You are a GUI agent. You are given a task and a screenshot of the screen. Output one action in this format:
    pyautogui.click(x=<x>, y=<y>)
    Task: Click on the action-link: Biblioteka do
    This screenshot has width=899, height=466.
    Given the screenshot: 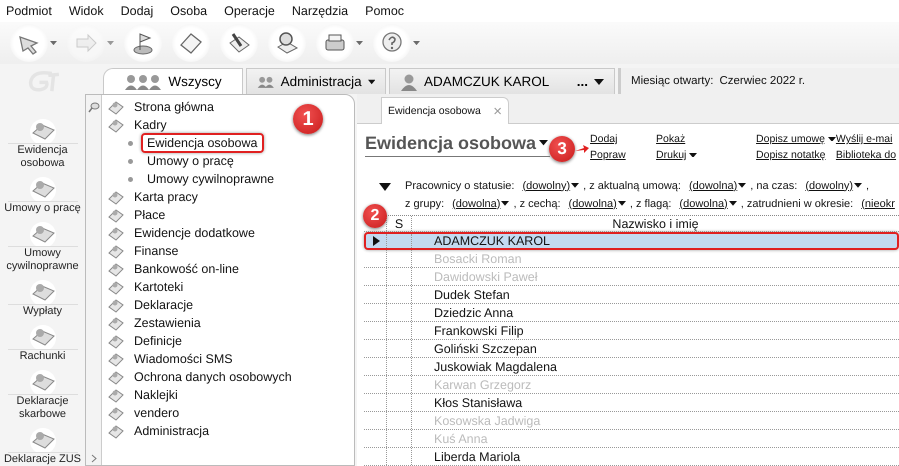 What is the action you would take?
    pyautogui.click(x=866, y=155)
    